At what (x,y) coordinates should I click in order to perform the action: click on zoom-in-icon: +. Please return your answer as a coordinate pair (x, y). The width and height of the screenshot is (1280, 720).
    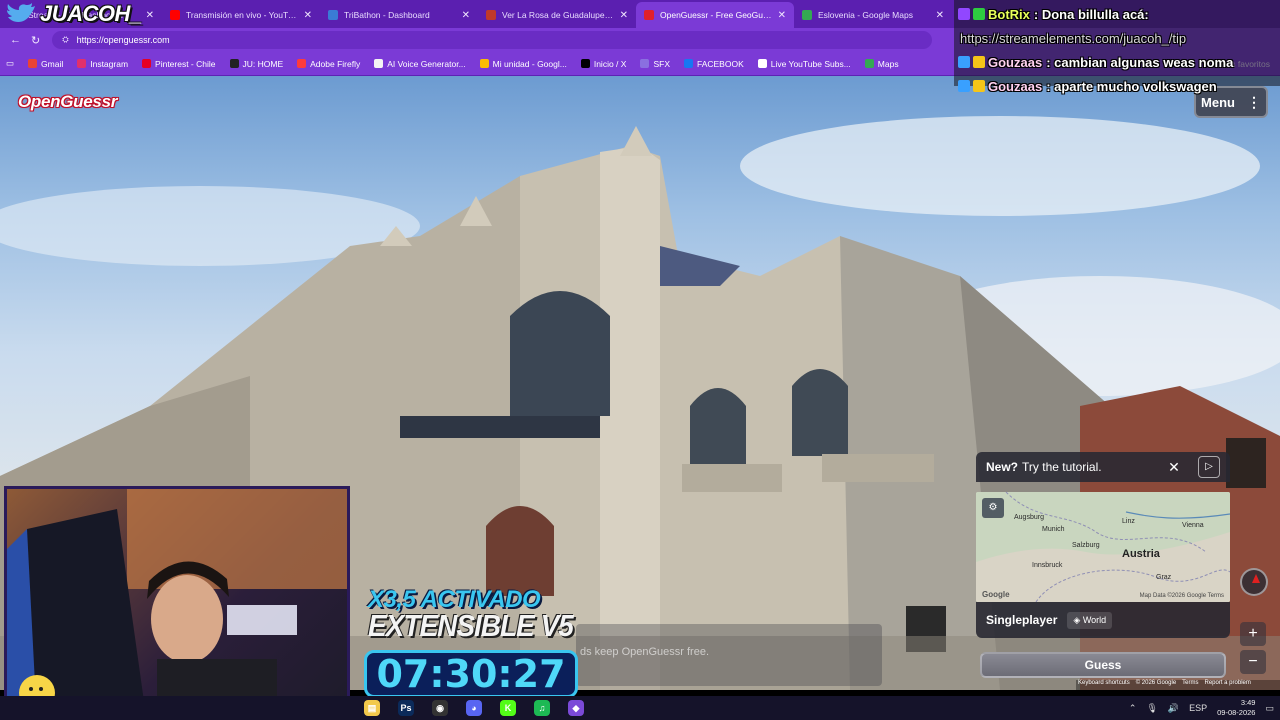
    Looking at the image, I should click on (1253, 634).